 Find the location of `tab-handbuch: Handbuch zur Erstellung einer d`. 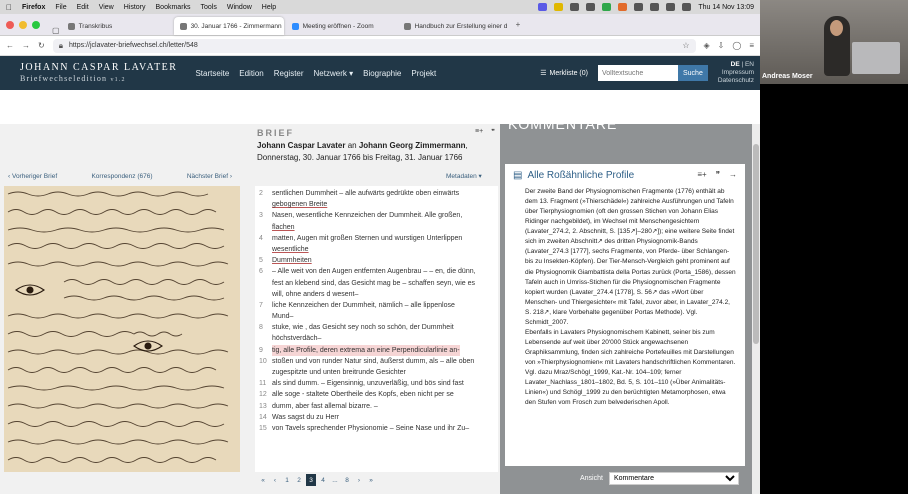

tab-handbuch: Handbuch zur Erstellung einer d is located at coordinates (453, 26).